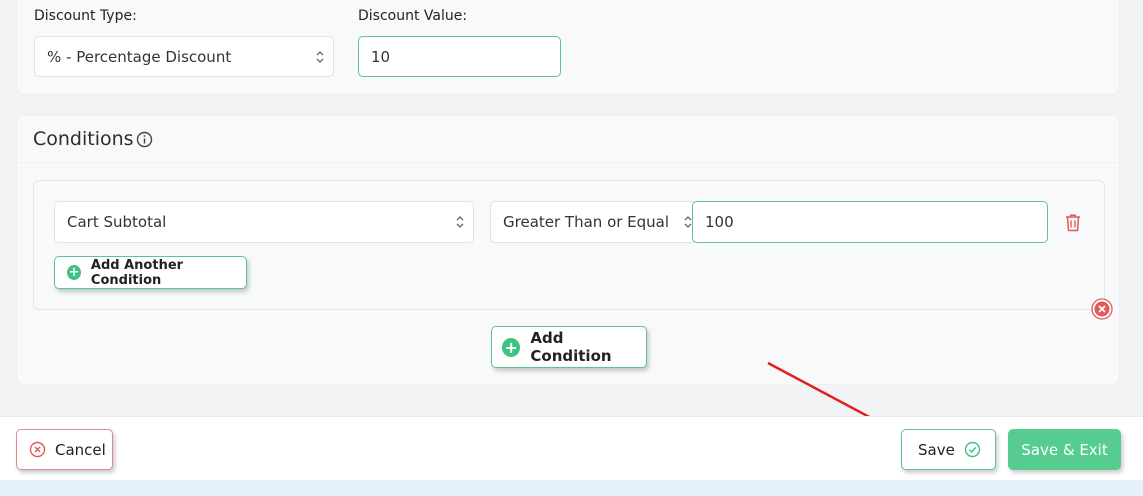 Image resolution: width=1143 pixels, height=496 pixels. What do you see at coordinates (85, 16) in the screenshot?
I see `discount-type-label: Discount Type:` at bounding box center [85, 16].